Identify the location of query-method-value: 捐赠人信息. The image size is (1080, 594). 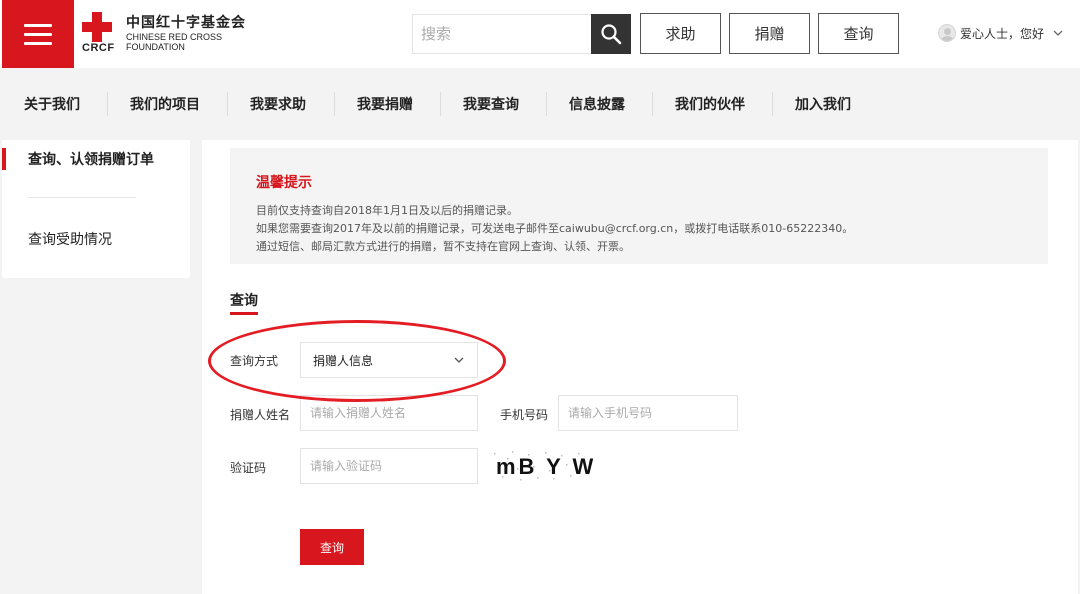
(343, 360).